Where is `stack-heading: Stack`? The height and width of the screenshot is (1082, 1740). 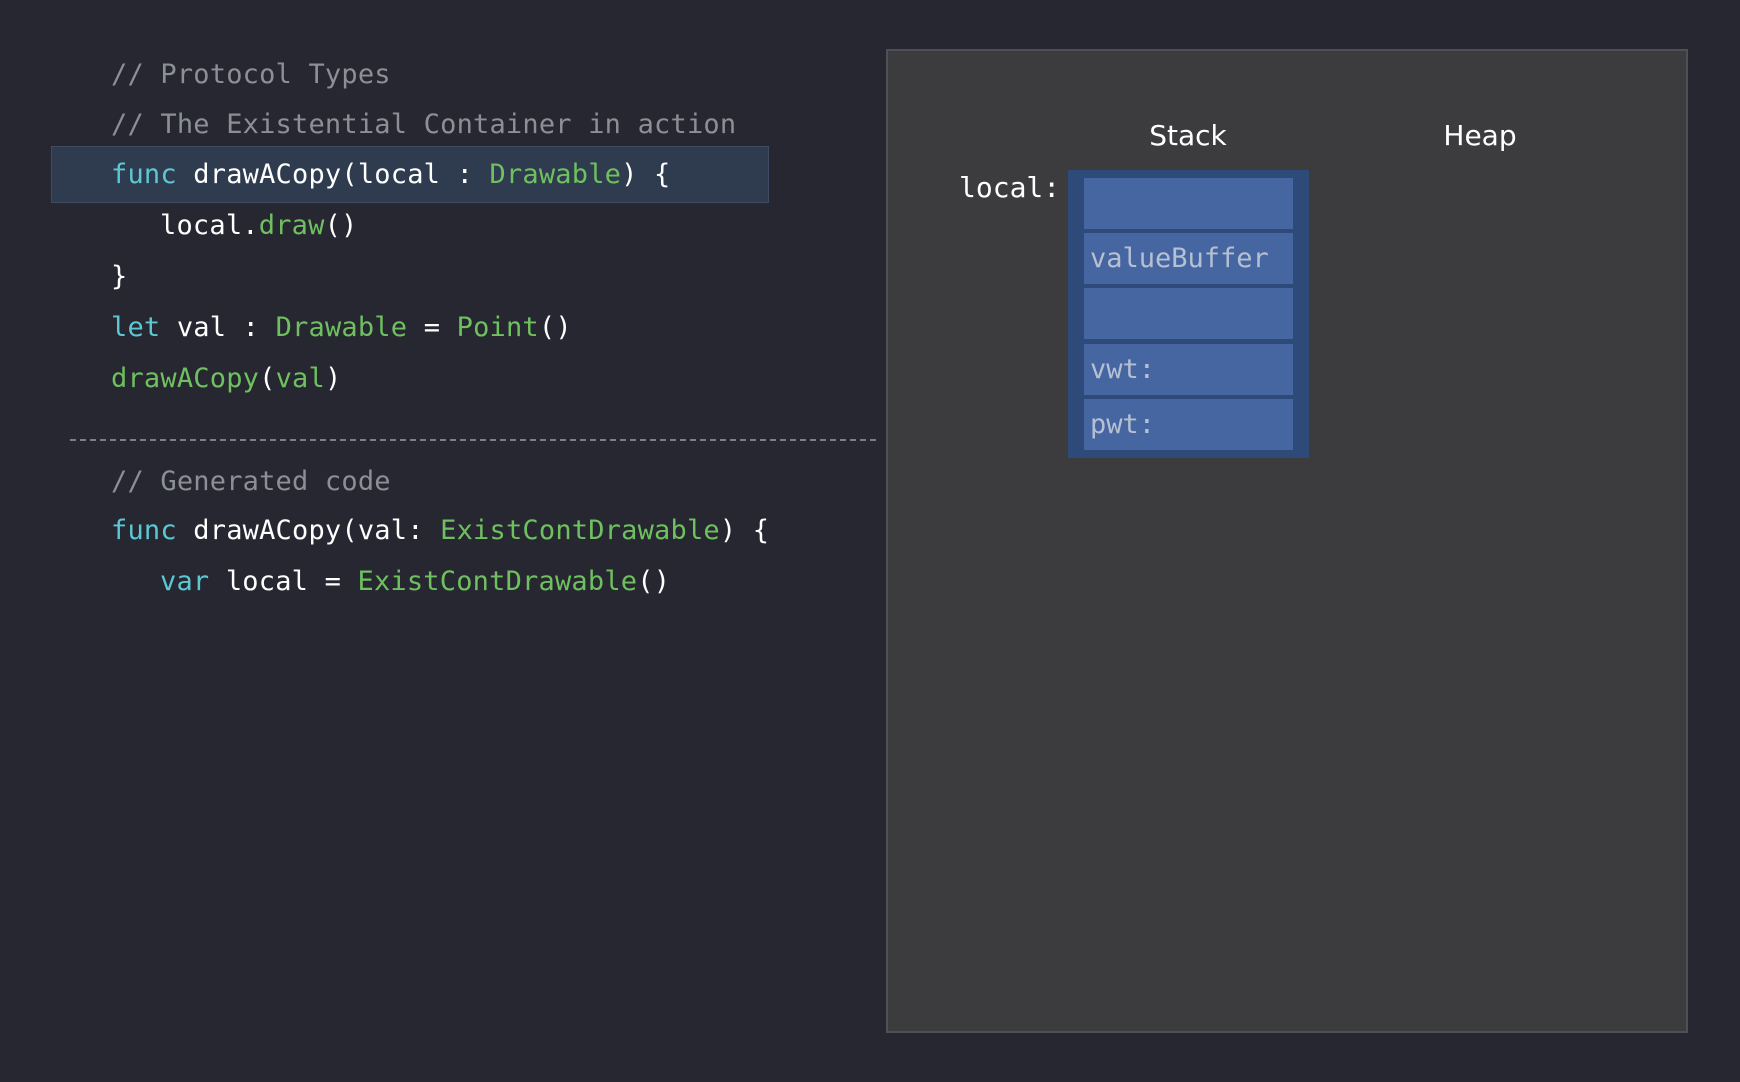 stack-heading: Stack is located at coordinates (1188, 135).